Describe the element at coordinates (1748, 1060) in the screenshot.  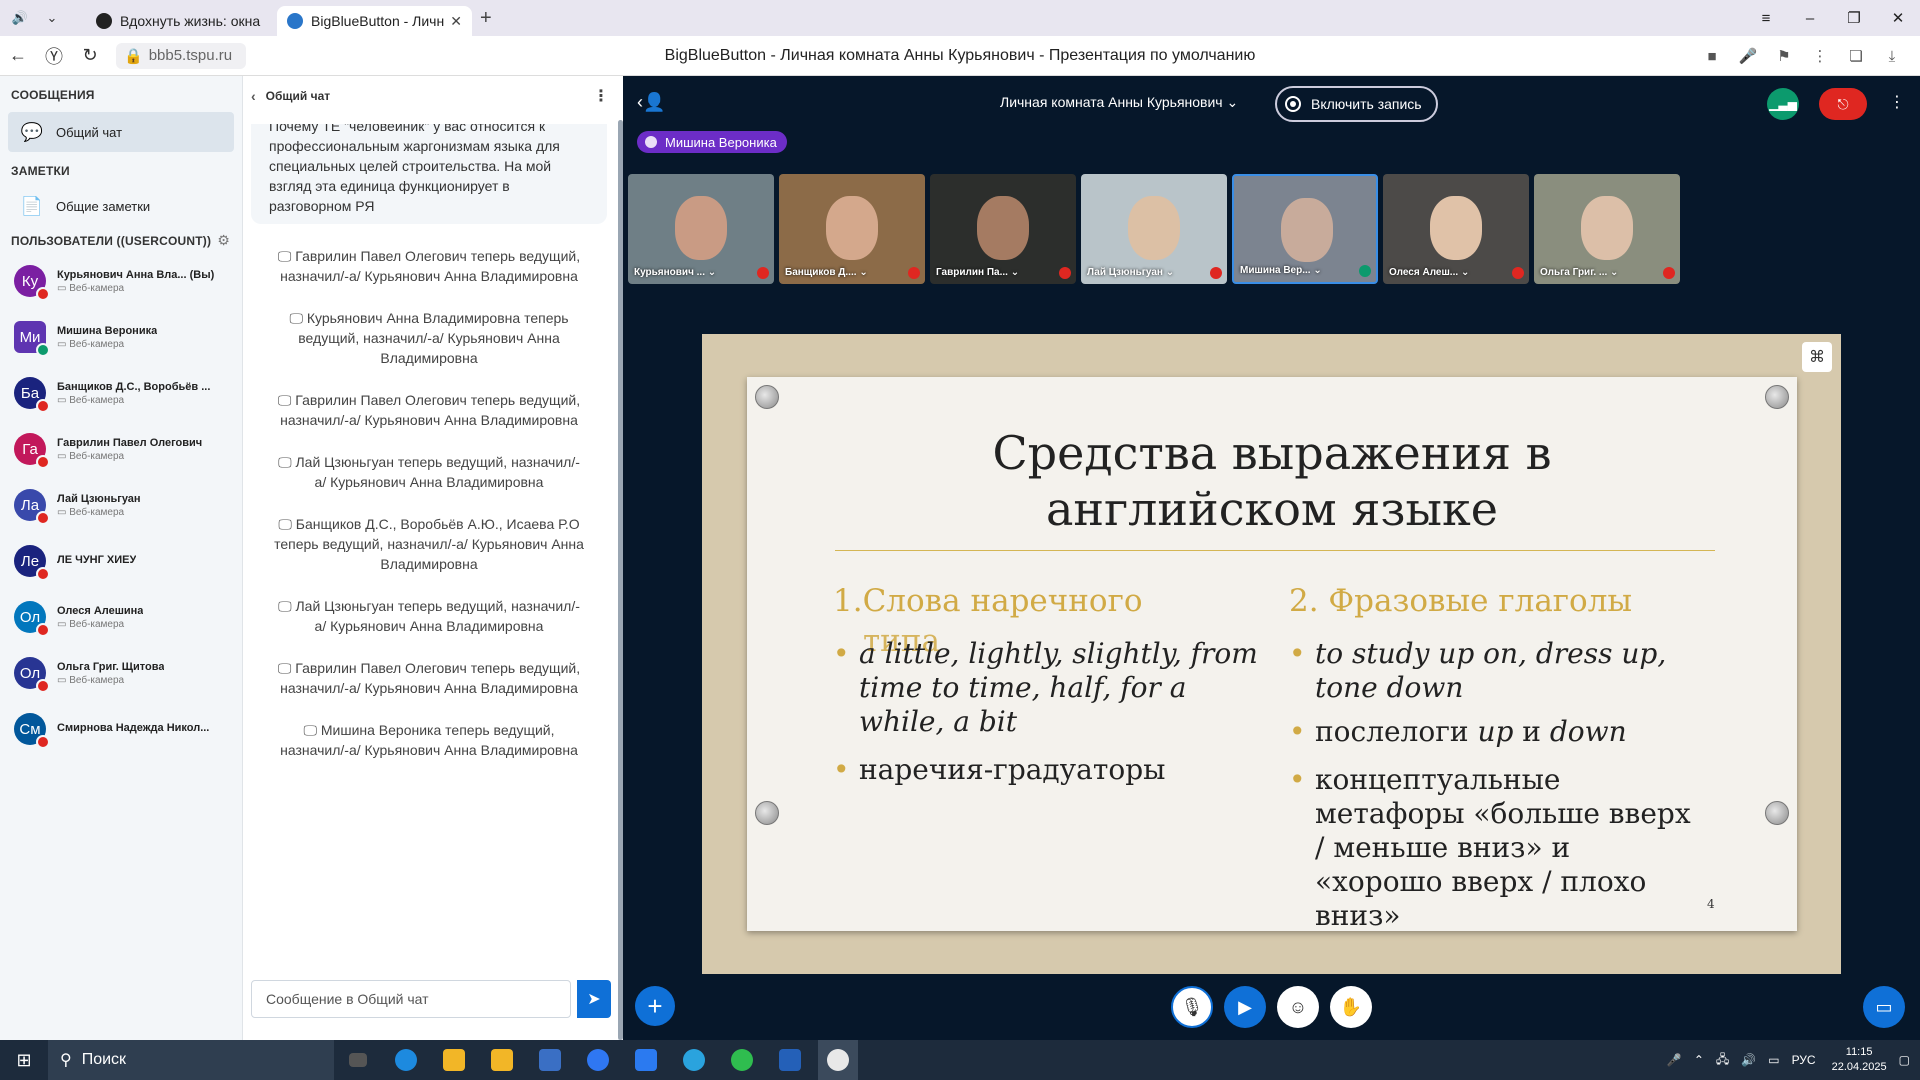
I see `volume-icon: 🔊` at that location.